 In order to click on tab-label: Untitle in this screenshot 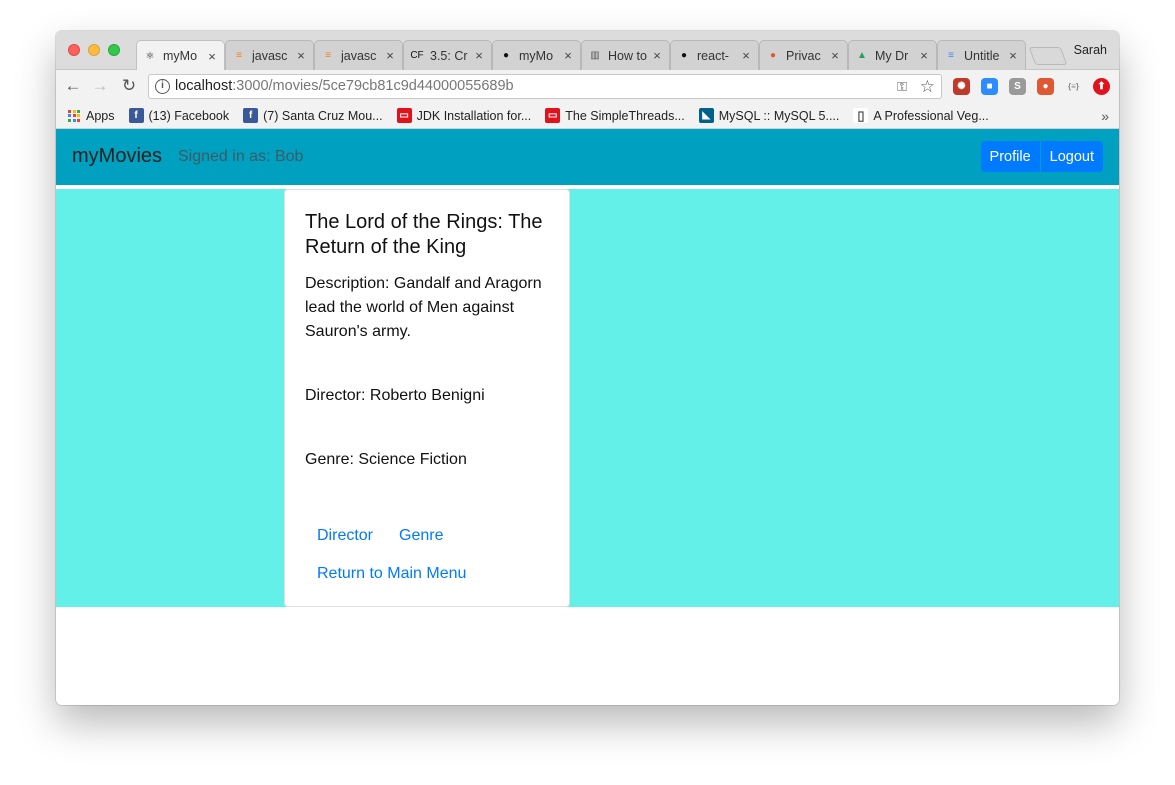, I will do `click(982, 55)`.